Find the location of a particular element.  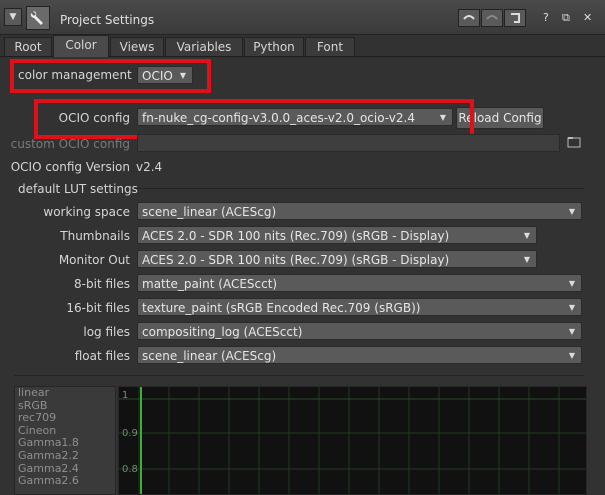

tab-views: Views is located at coordinates (137, 46).